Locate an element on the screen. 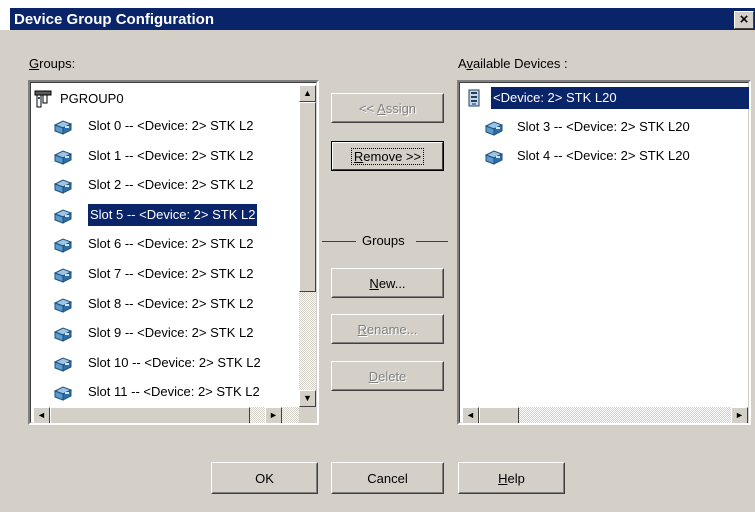 Image resolution: width=755 pixels, height=512 pixels. help-button: Help is located at coordinates (511, 478).